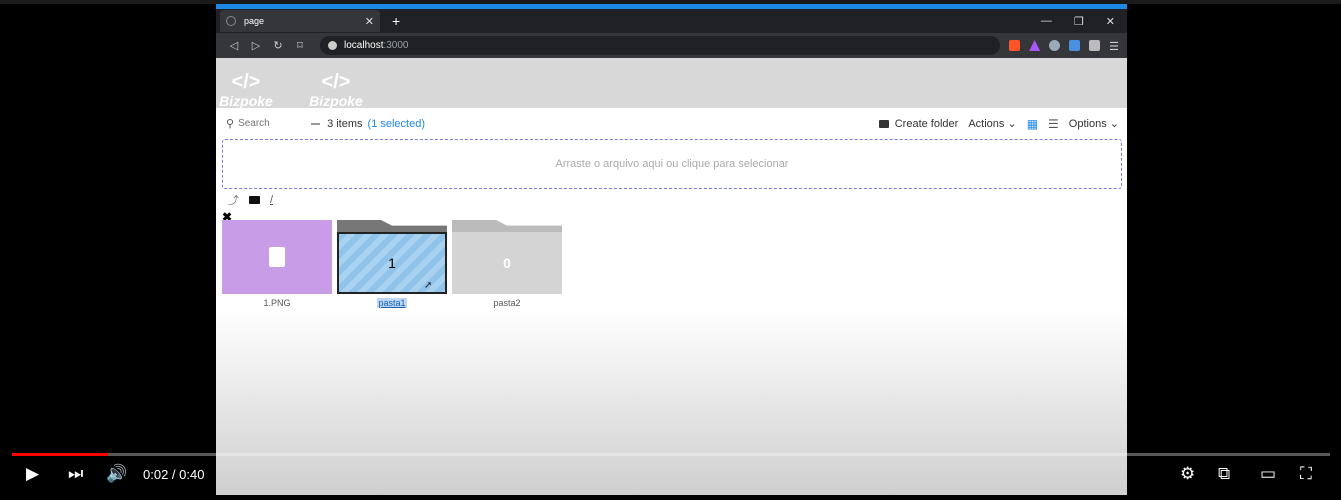  What do you see at coordinates (660, 45) in the screenshot?
I see `address-bar: localhost:3000` at bounding box center [660, 45].